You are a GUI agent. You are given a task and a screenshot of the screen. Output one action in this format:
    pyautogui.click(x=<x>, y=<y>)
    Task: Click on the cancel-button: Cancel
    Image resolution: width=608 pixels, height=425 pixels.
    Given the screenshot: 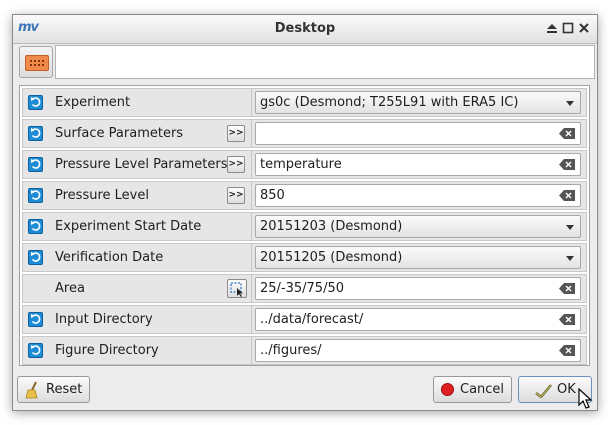 What is the action you would take?
    pyautogui.click(x=472, y=389)
    